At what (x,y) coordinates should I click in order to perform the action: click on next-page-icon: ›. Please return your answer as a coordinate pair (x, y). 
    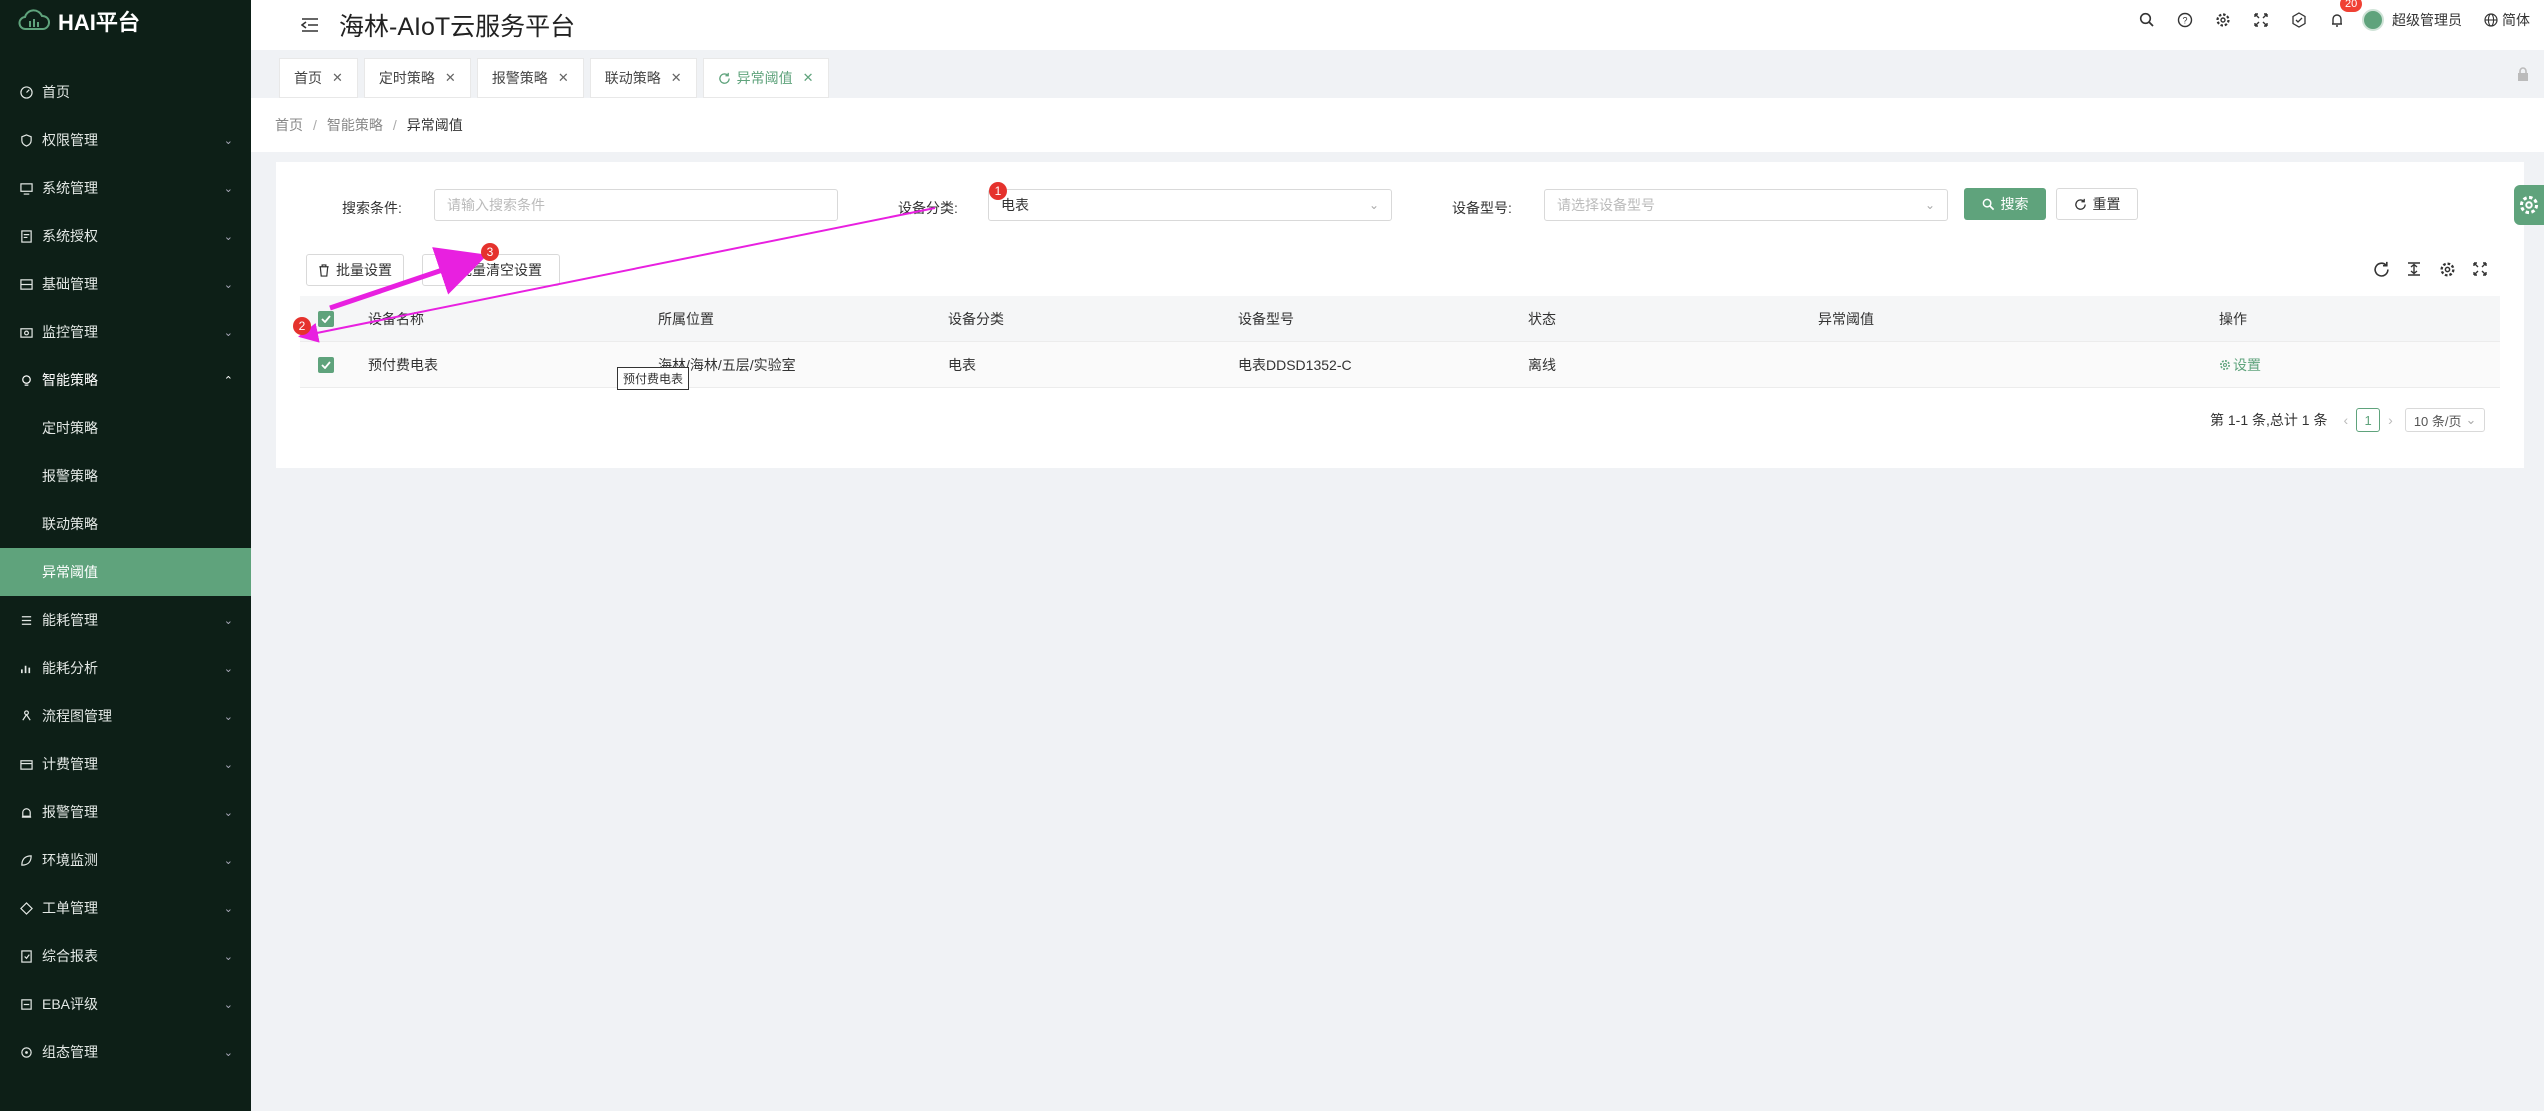
    Looking at the image, I should click on (2390, 420).